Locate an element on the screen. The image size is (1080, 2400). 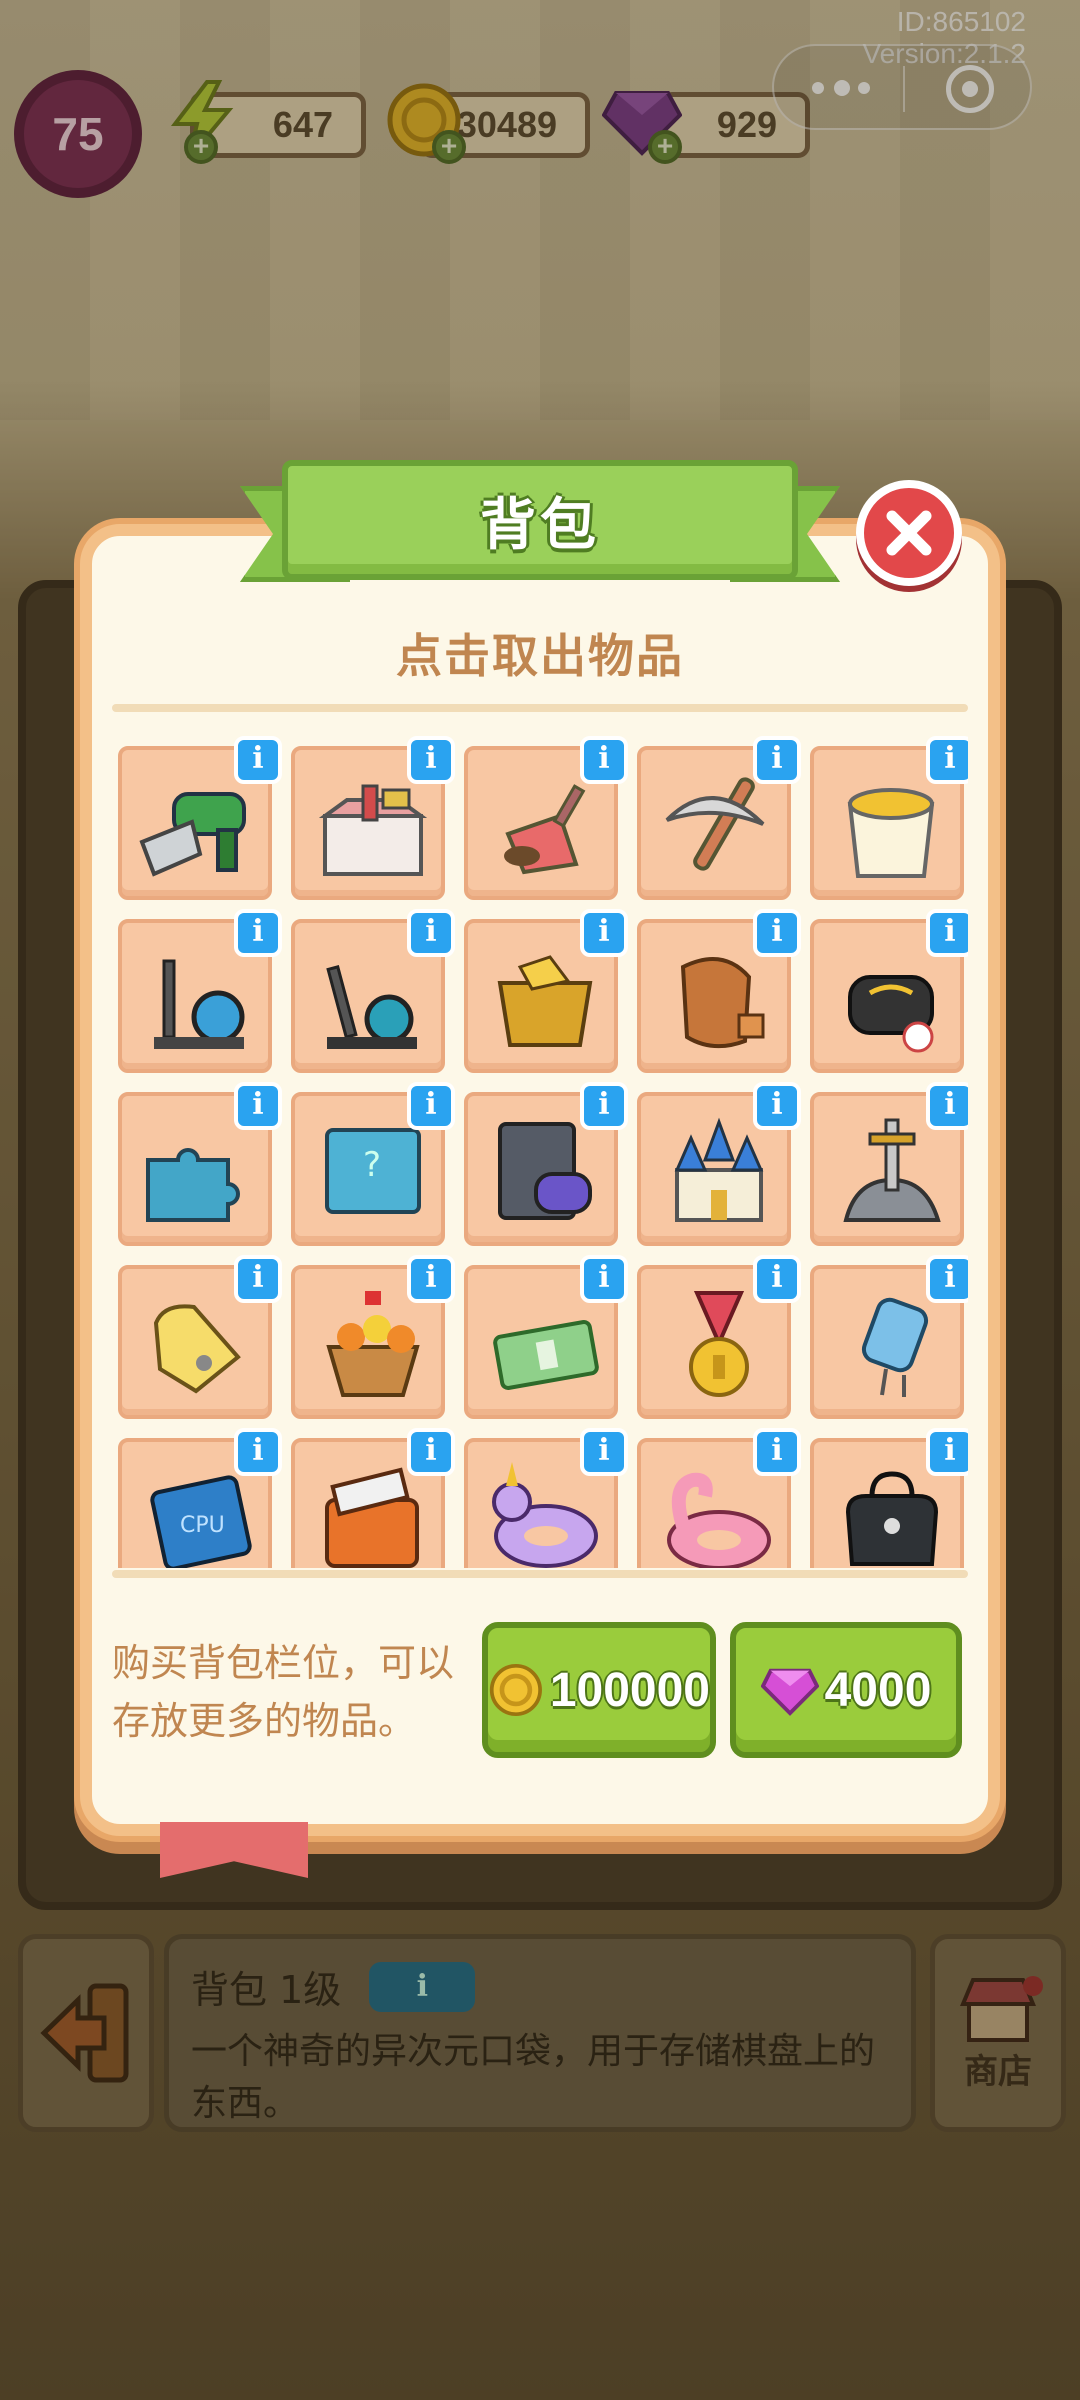
backpack-slot: ? i is located at coordinates (373, 1164).